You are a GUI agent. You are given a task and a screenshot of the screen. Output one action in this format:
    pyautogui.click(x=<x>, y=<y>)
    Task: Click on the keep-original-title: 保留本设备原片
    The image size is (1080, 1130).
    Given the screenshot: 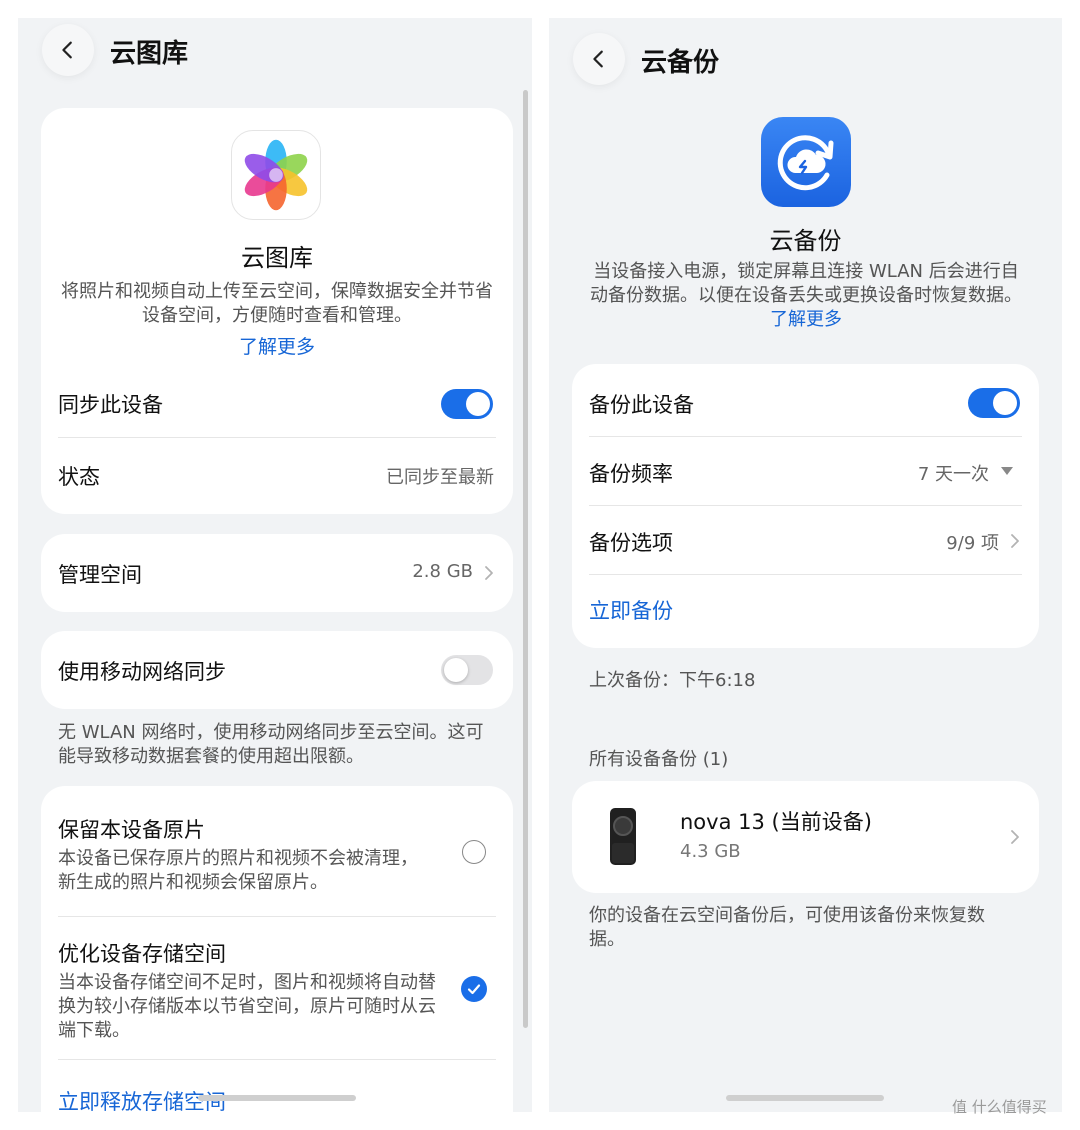 What is the action you would take?
    pyautogui.click(x=131, y=830)
    